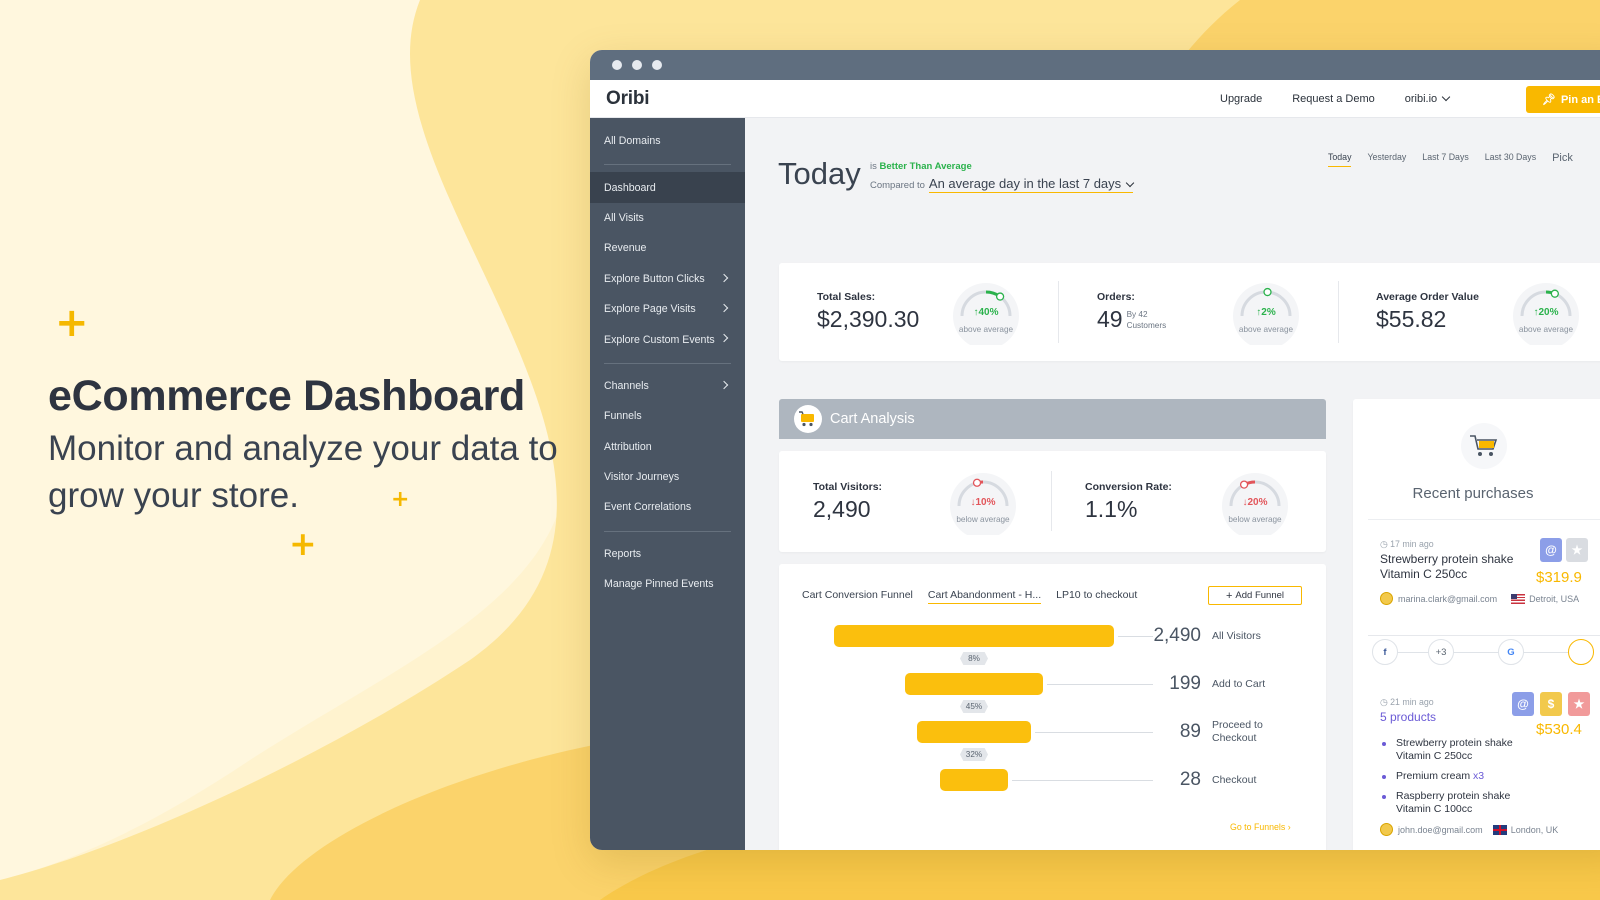 The image size is (1600, 900). I want to click on plus-icon: +, so click(1229, 595).